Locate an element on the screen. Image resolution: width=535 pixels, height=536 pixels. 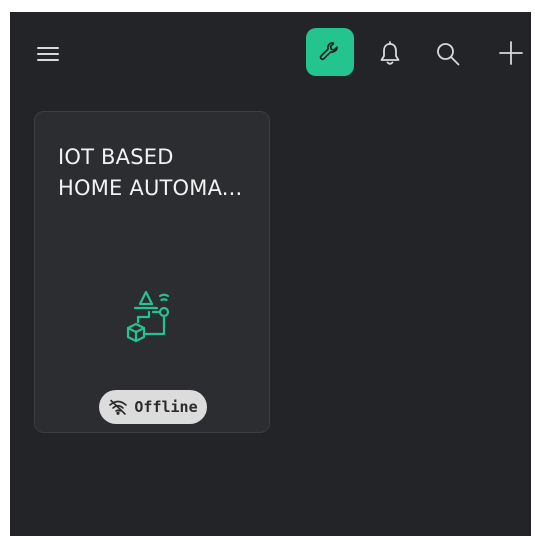
search-icon is located at coordinates (448, 54).